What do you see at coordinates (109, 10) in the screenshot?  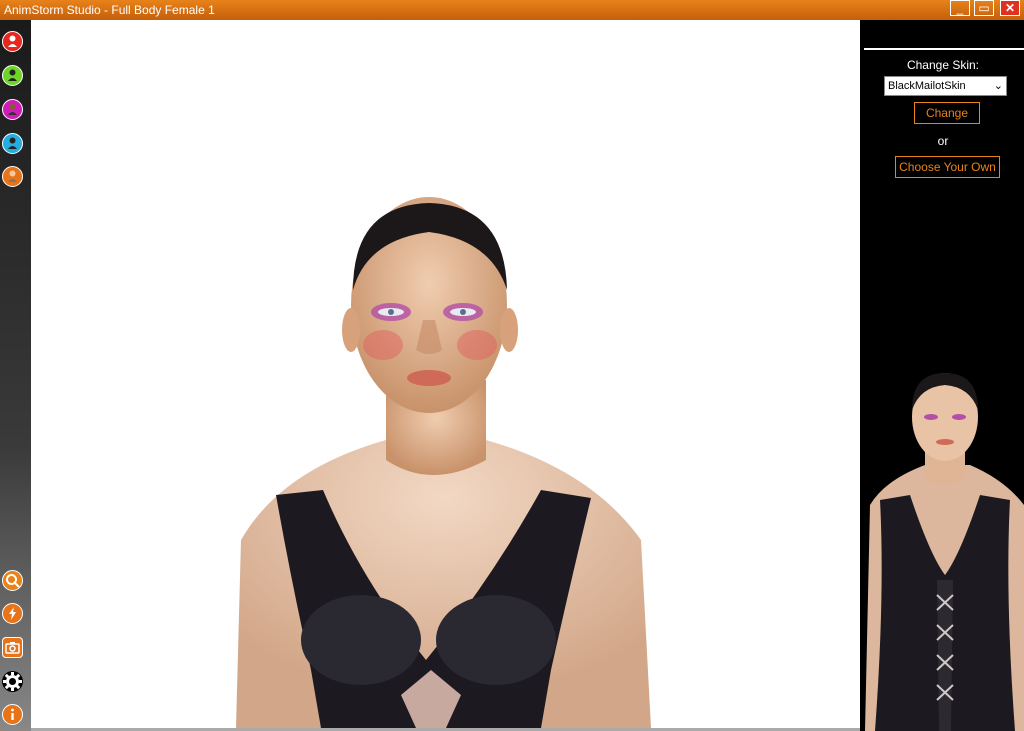 I see `window-title: AnimStorm Studio - Full Body Female 1` at bounding box center [109, 10].